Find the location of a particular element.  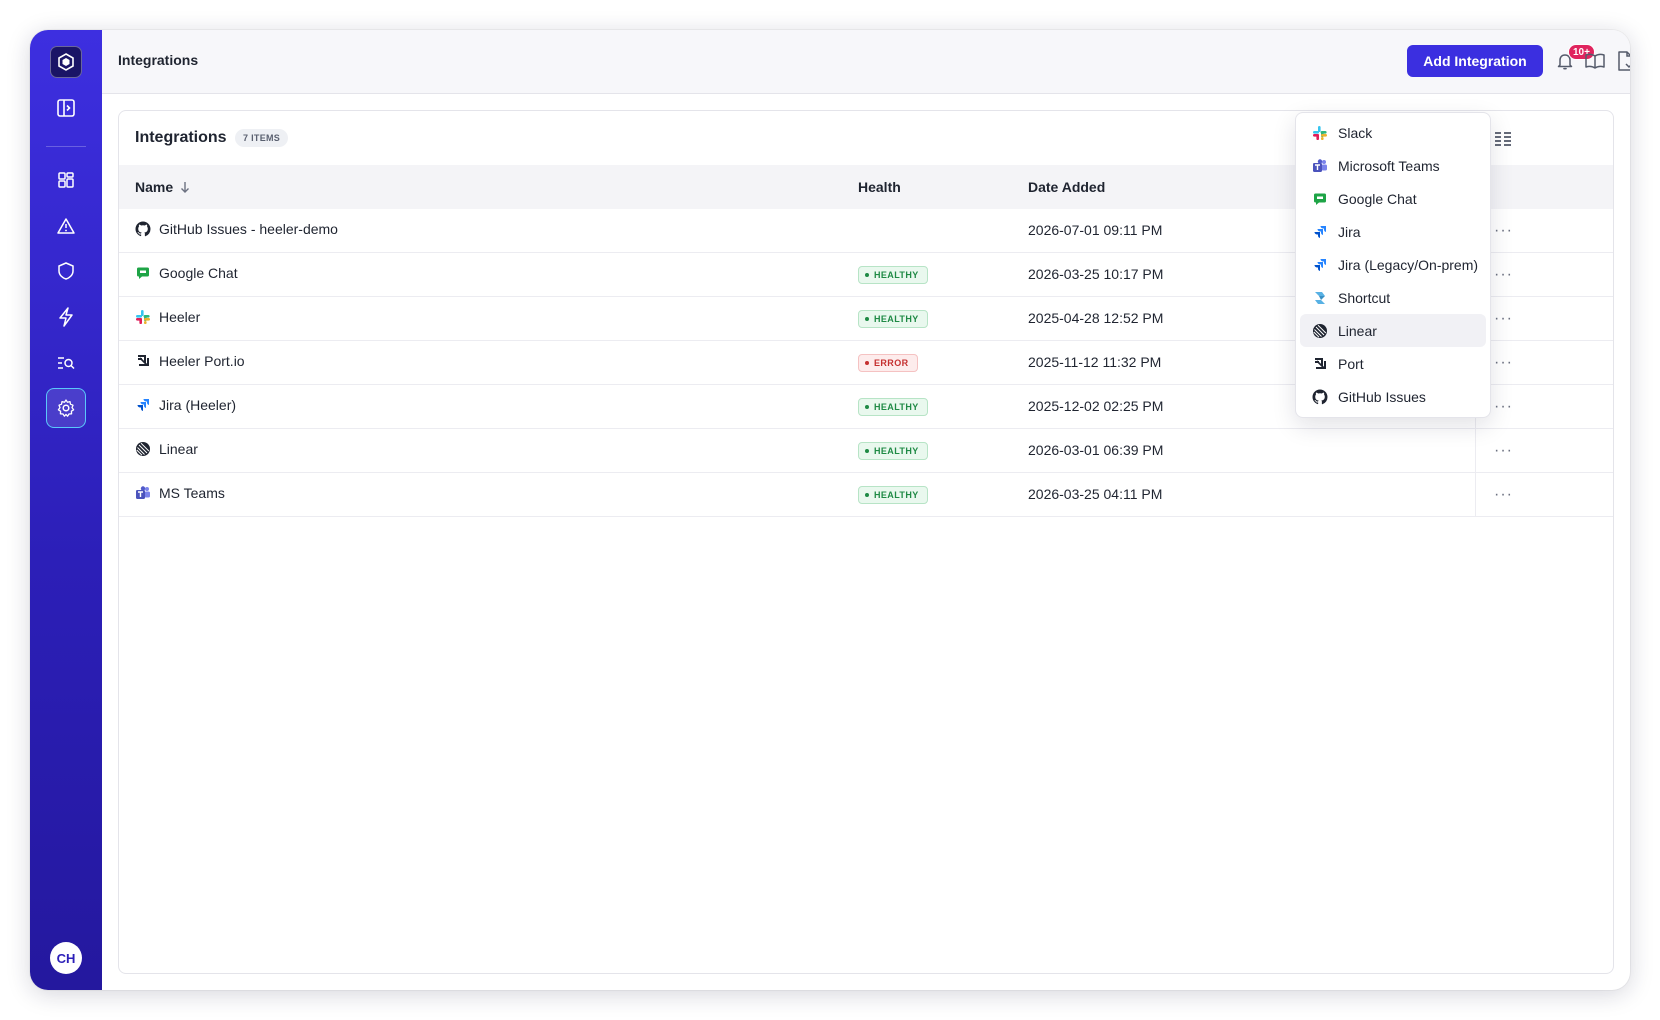

column-header-name: Name is located at coordinates (163, 187).